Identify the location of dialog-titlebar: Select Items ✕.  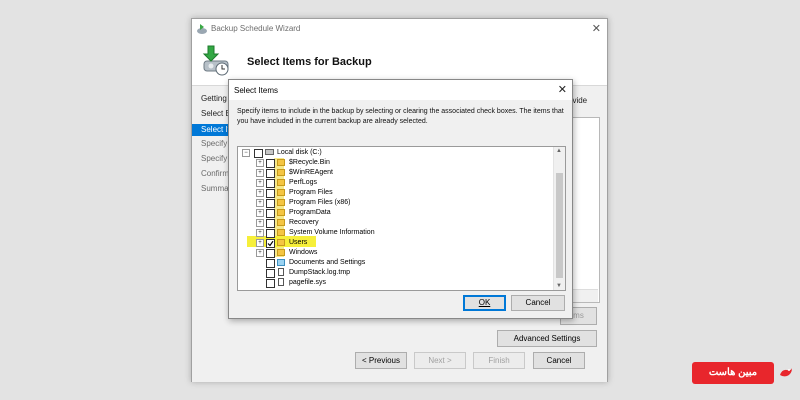
(400, 90).